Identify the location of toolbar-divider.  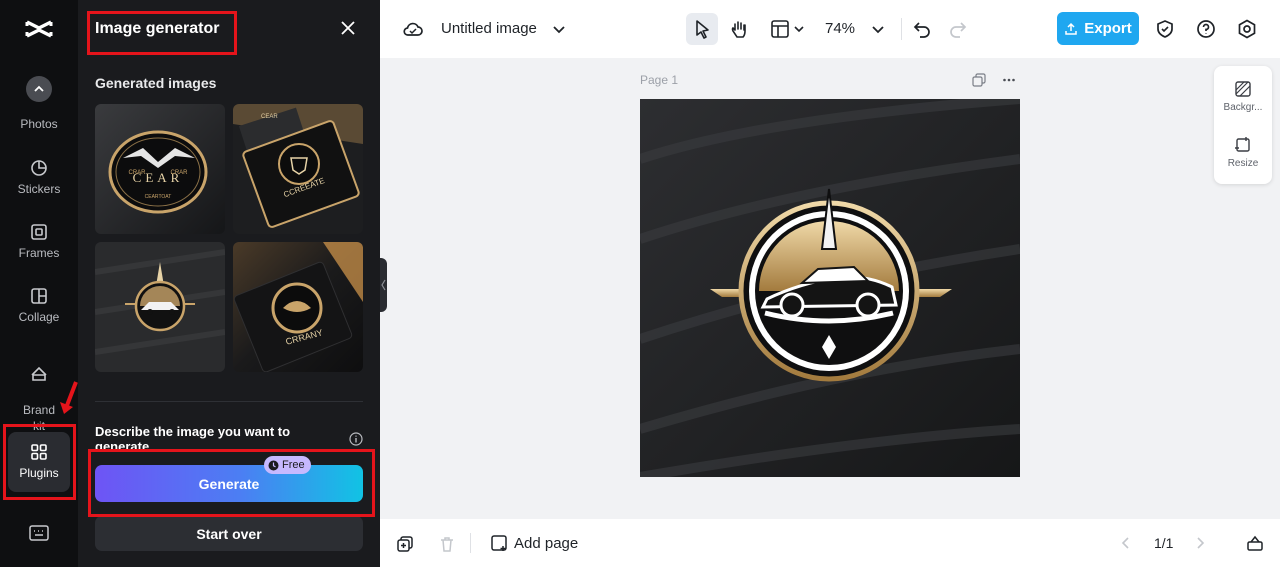
(901, 29).